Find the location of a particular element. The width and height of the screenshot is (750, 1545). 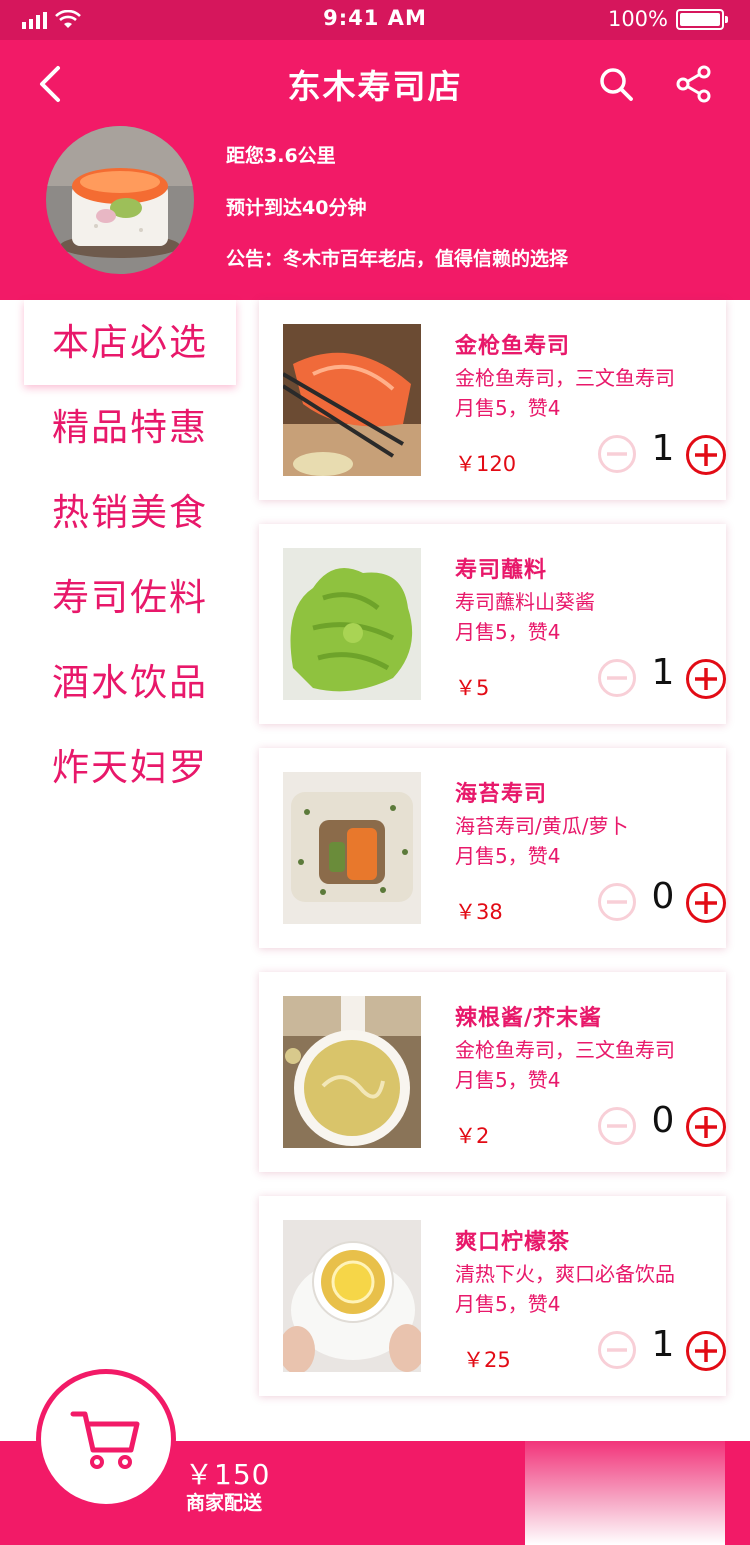

share-icon is located at coordinates (694, 84).